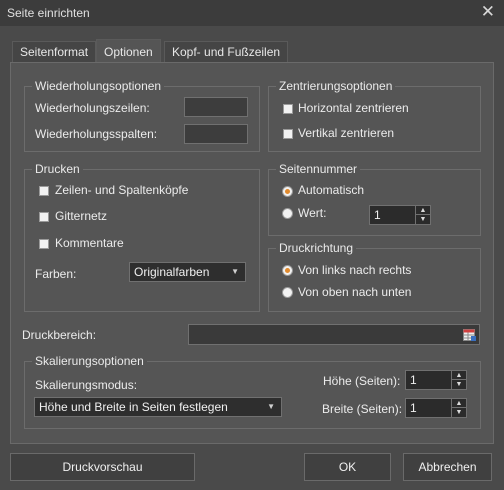 This screenshot has height=490, width=504. I want to click on print-preview-button: Druckvorschau, so click(102, 467).